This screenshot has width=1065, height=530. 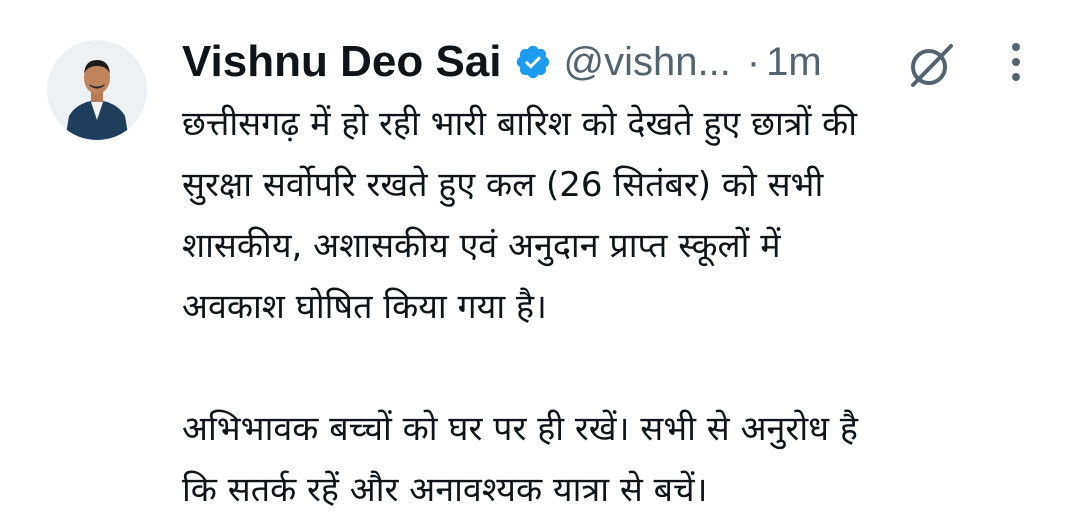 I want to click on tweet-line: अवकाश घोषित किया गया है।, so click(x=364, y=307).